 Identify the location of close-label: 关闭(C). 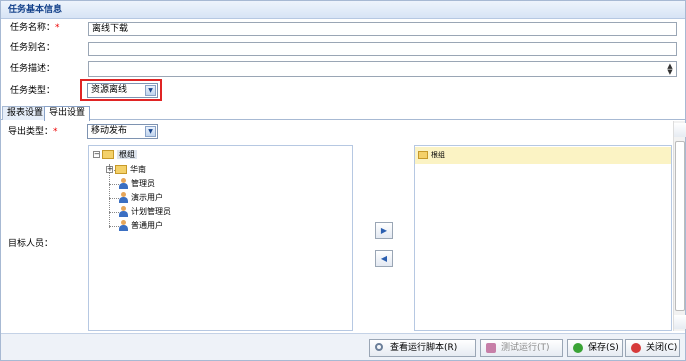
(662, 348).